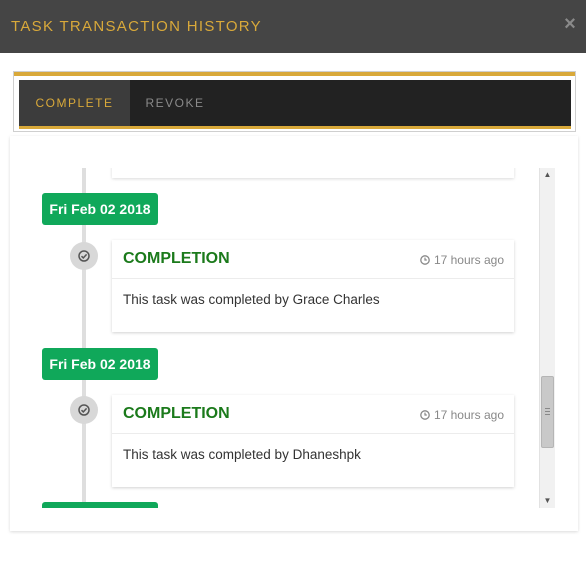 The width and height of the screenshot is (586, 562). I want to click on scroll-up-arrow-icon: ▲, so click(547, 175).